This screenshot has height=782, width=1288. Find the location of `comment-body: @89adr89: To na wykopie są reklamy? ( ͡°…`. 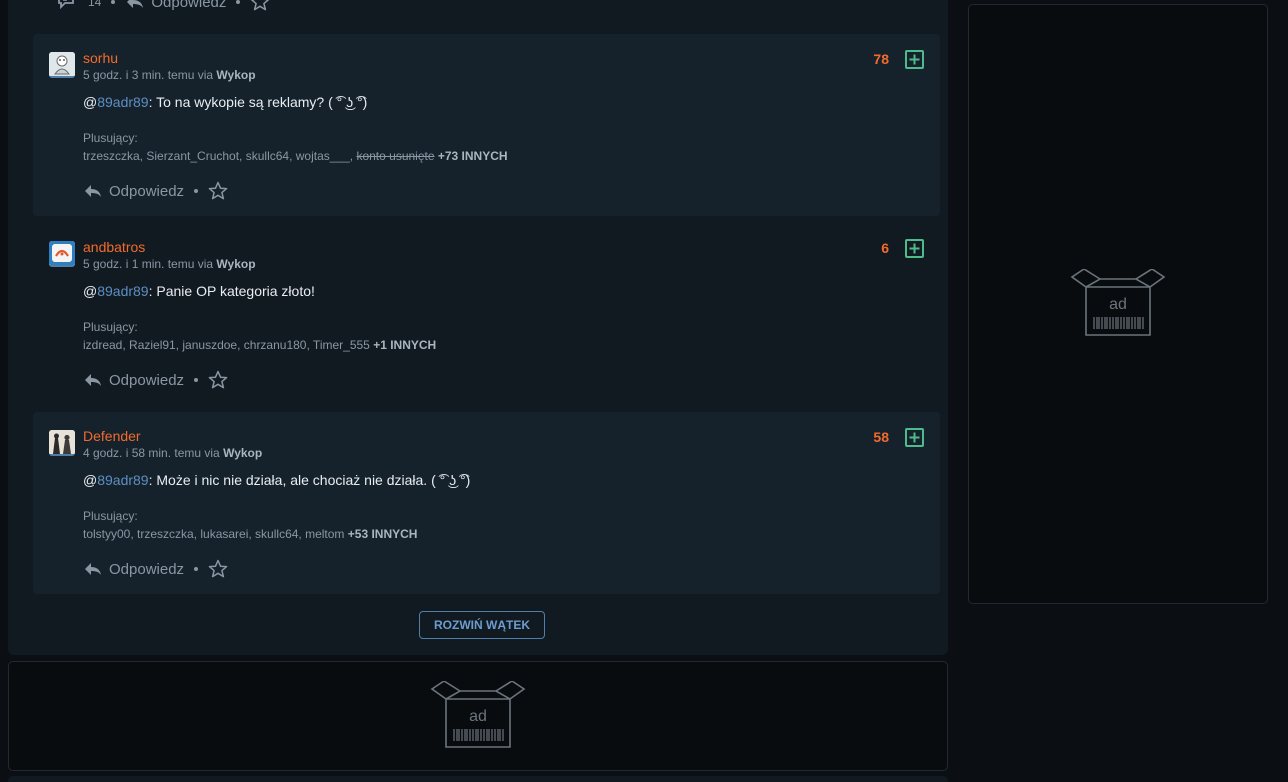

comment-body: @89adr89: To na wykopie są reklamy? ( ͡°… is located at coordinates (225, 102).